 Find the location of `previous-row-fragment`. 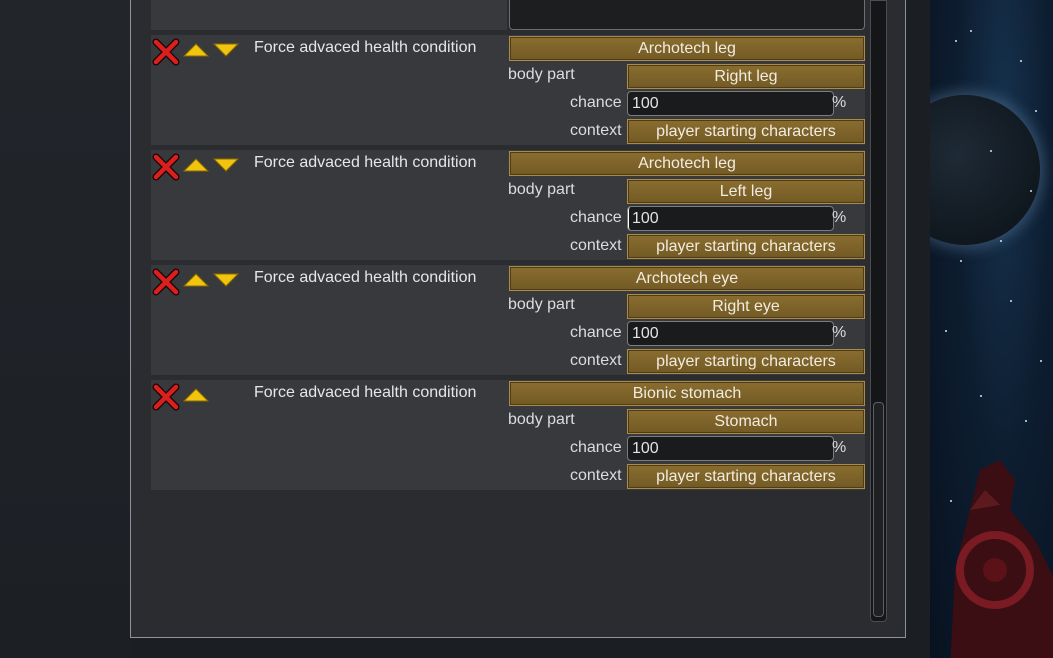

previous-row-fragment is located at coordinates (329, 15).